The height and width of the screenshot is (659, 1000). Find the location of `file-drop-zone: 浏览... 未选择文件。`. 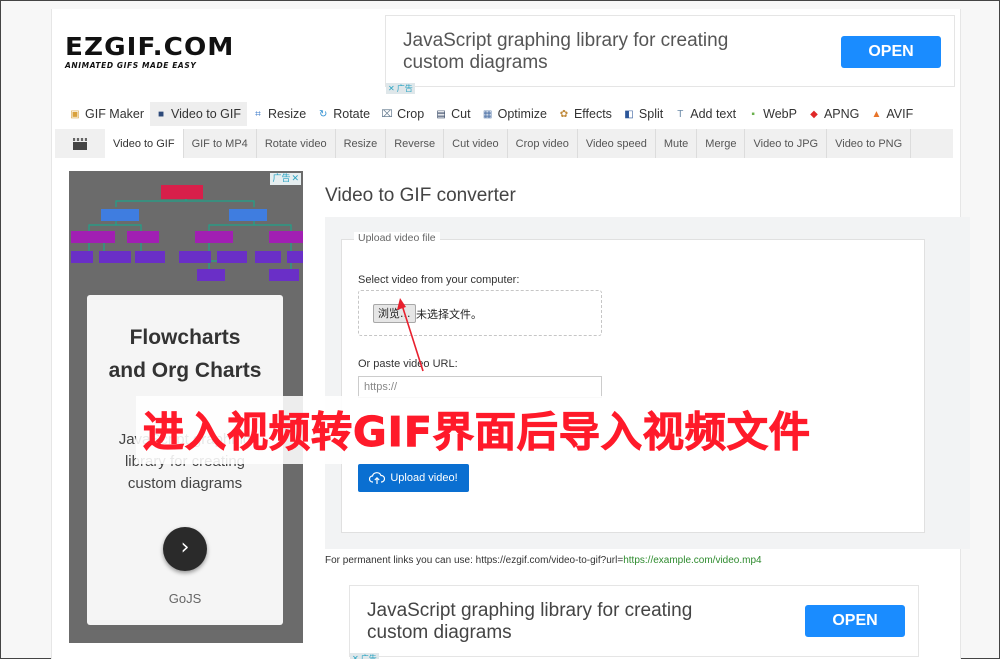

file-drop-zone: 浏览... 未选择文件。 is located at coordinates (480, 313).